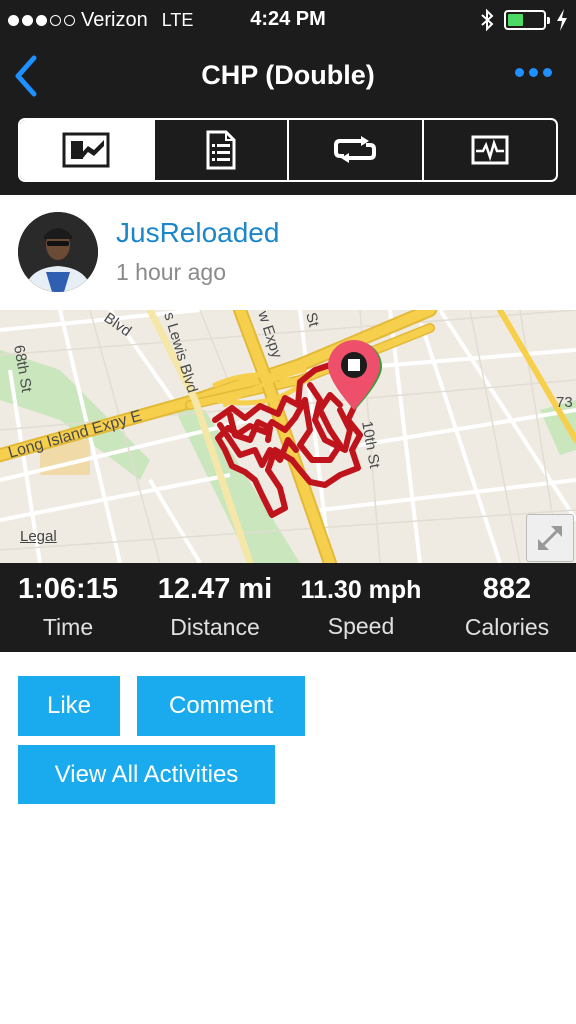 The width and height of the screenshot is (576, 1024). I want to click on stat-distance-label: Distance, so click(215, 627).